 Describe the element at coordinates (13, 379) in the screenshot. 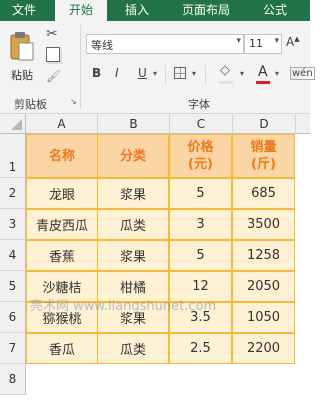

I see `row-header-8: 8` at that location.